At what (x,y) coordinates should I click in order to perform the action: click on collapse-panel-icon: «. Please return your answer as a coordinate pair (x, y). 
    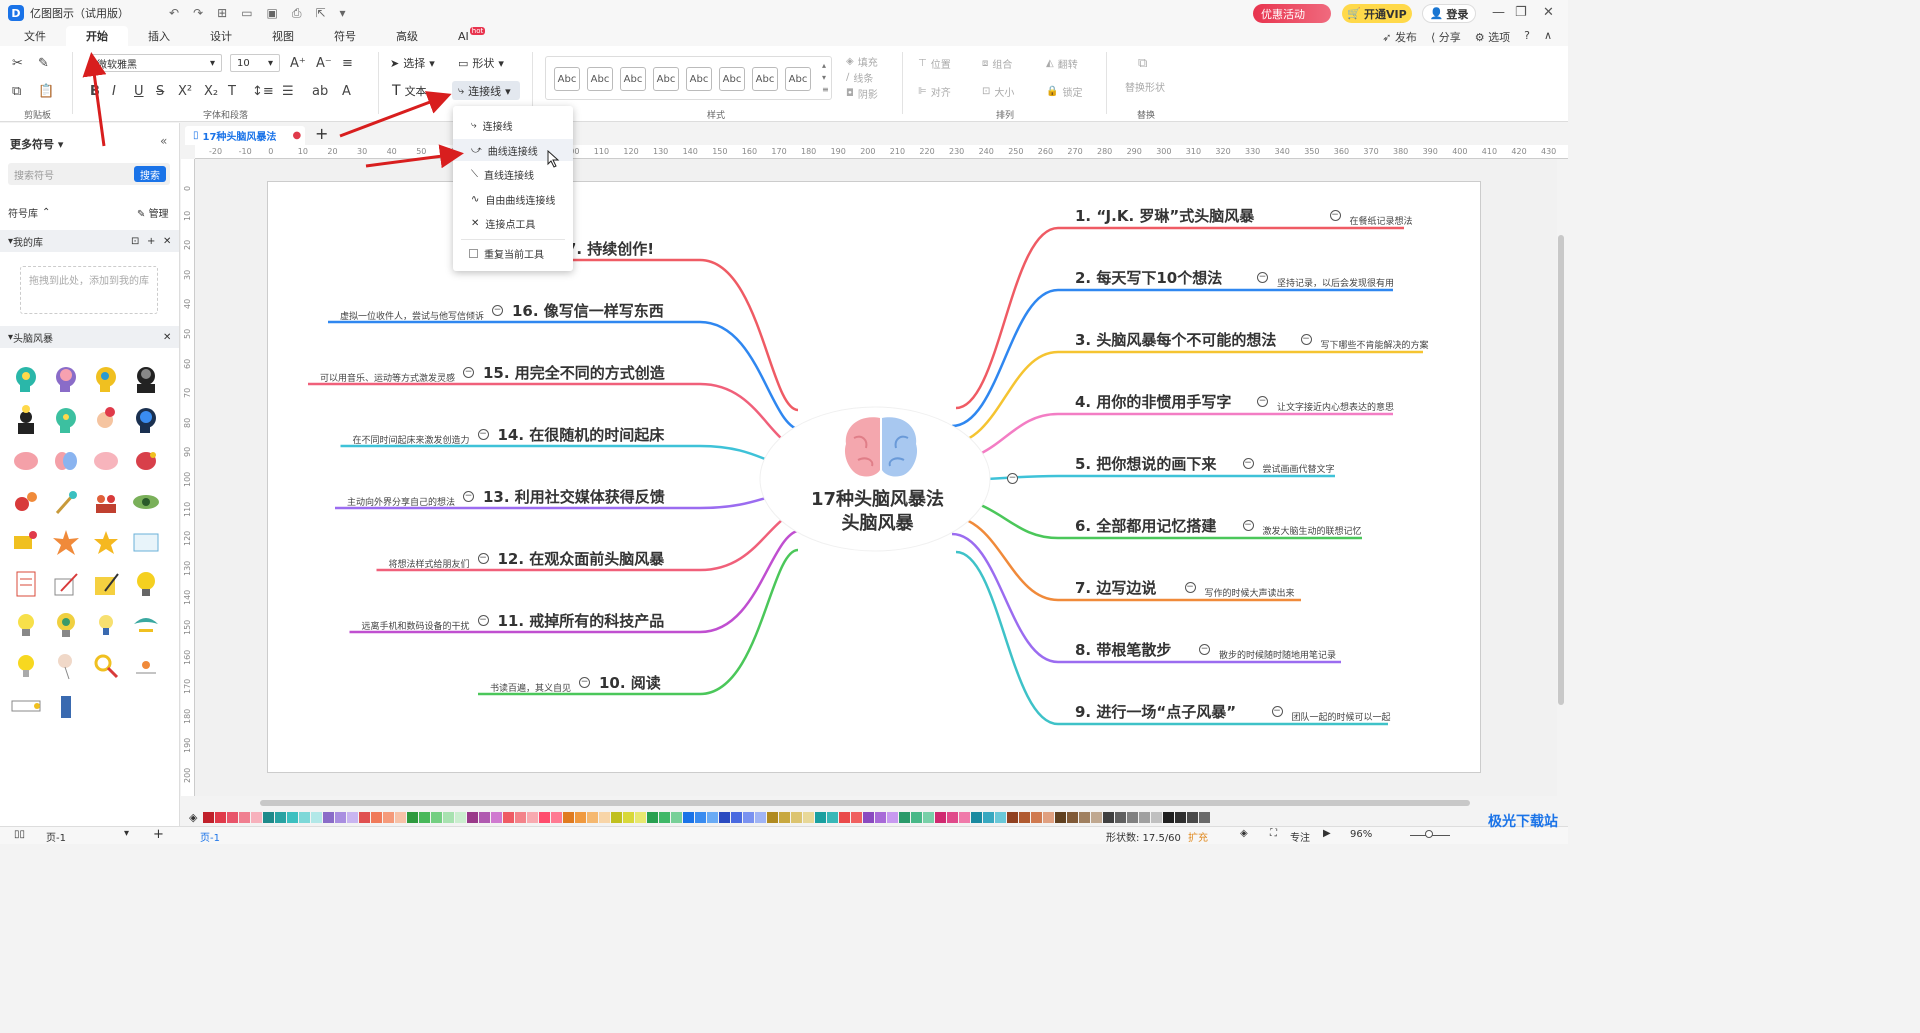
    Looking at the image, I should click on (163, 141).